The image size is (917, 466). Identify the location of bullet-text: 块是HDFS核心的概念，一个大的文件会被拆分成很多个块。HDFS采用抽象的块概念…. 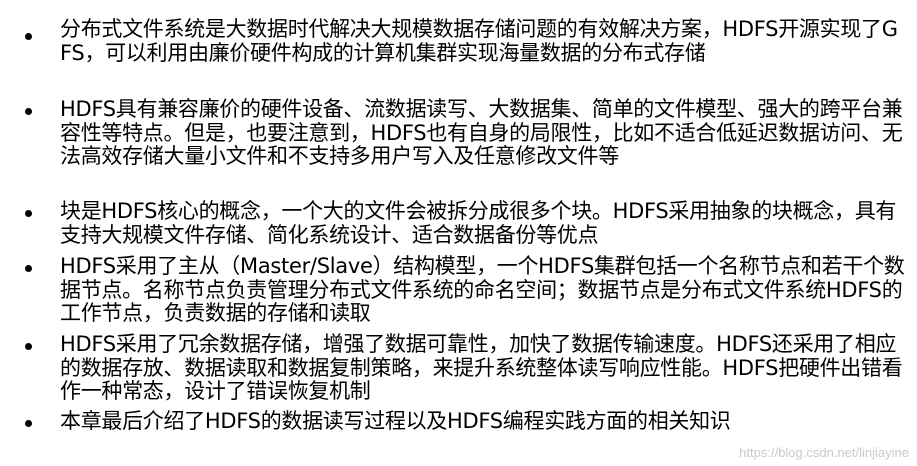
(478, 223).